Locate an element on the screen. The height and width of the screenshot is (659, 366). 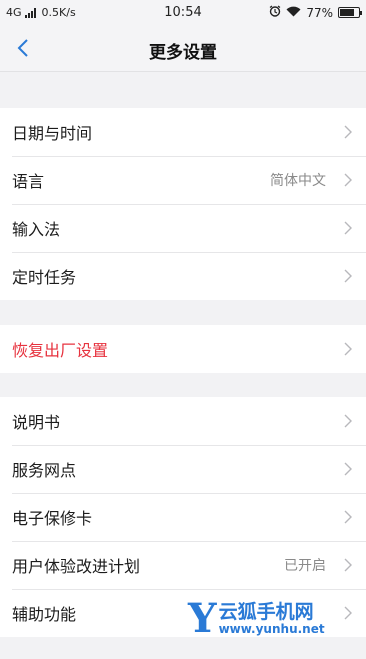
settings-item-label: 日期与时间 is located at coordinates (52, 133).